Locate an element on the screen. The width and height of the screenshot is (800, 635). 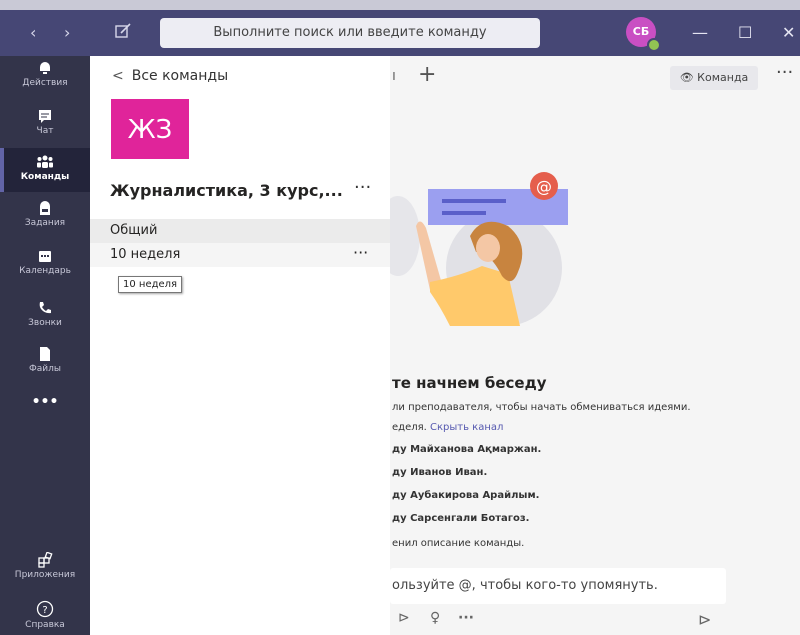
chat-icon is located at coordinates (45, 116).